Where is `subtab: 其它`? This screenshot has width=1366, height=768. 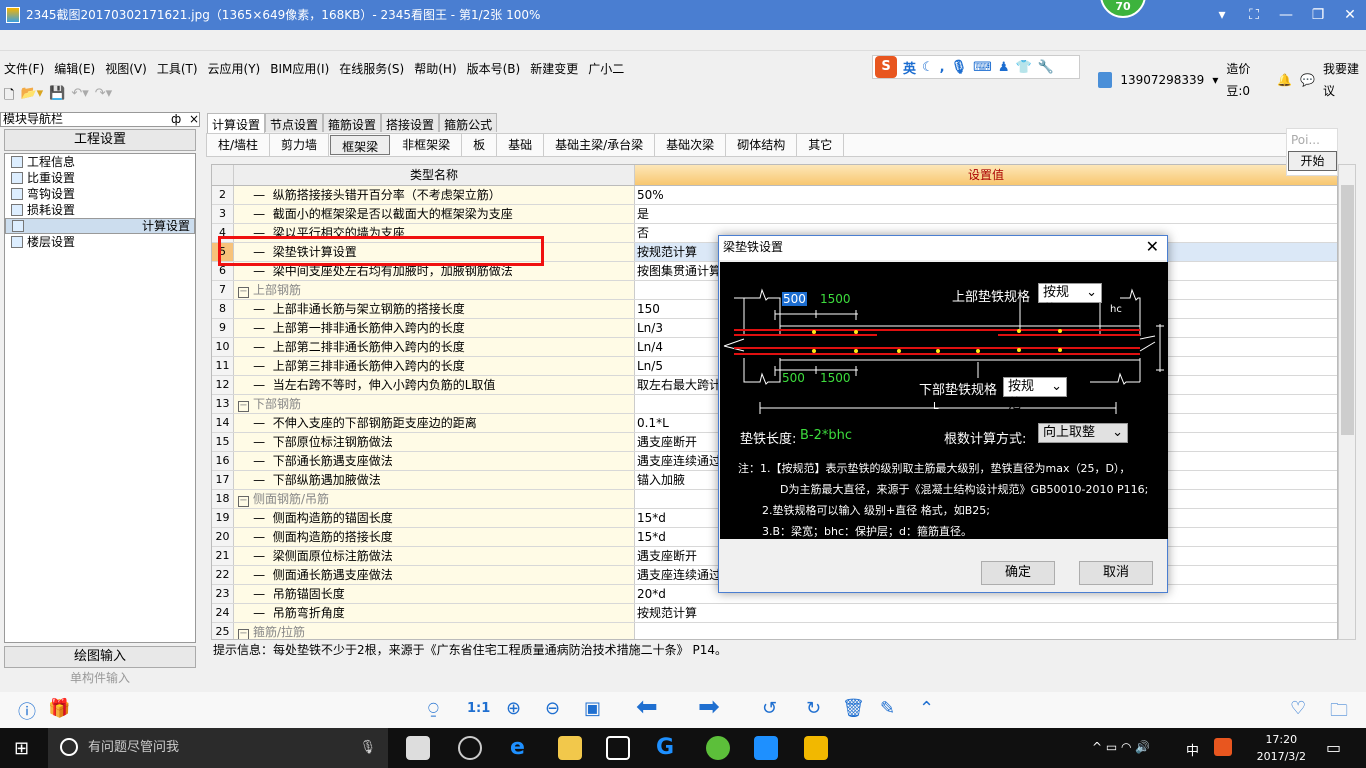 subtab: 其它 is located at coordinates (821, 145).